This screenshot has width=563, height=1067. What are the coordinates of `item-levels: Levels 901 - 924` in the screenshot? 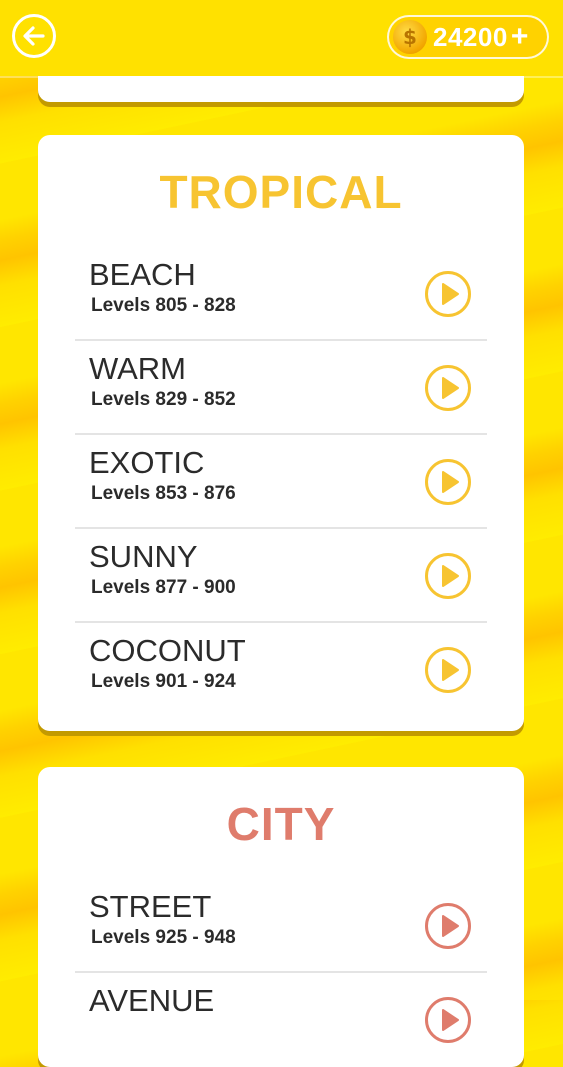 It's located at (163, 681).